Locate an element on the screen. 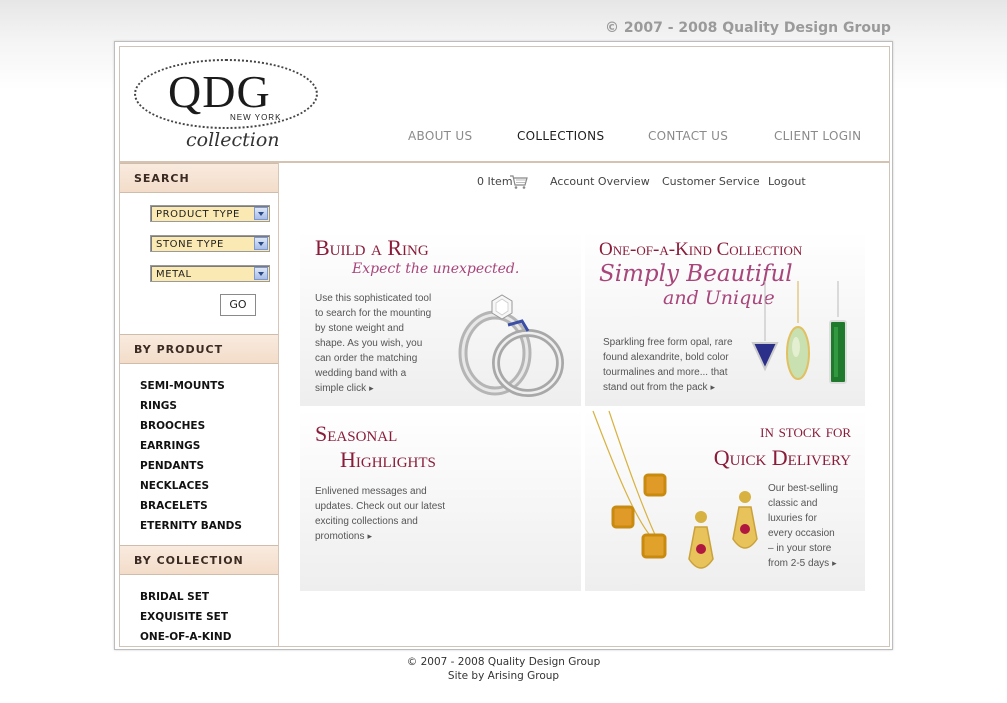 This screenshot has width=1007, height=703. build-a-ring-tagline: Expect the unexpected. is located at coordinates (436, 269).